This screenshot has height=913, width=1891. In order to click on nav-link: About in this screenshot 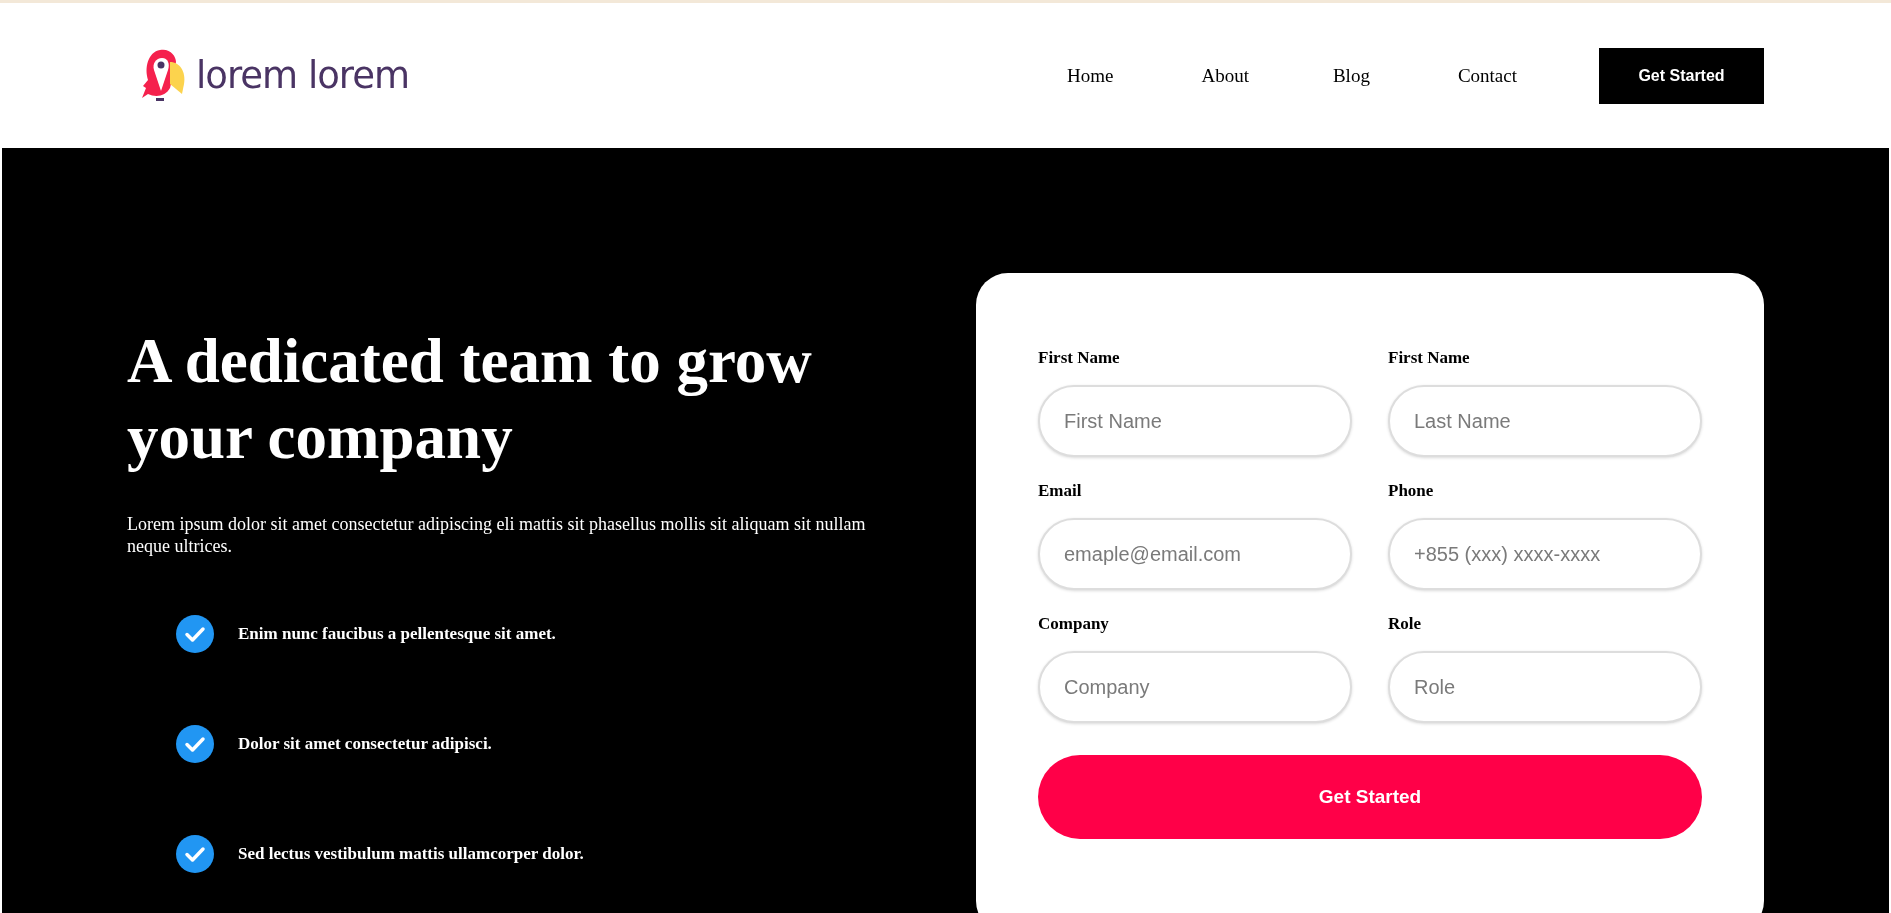, I will do `click(1225, 75)`.